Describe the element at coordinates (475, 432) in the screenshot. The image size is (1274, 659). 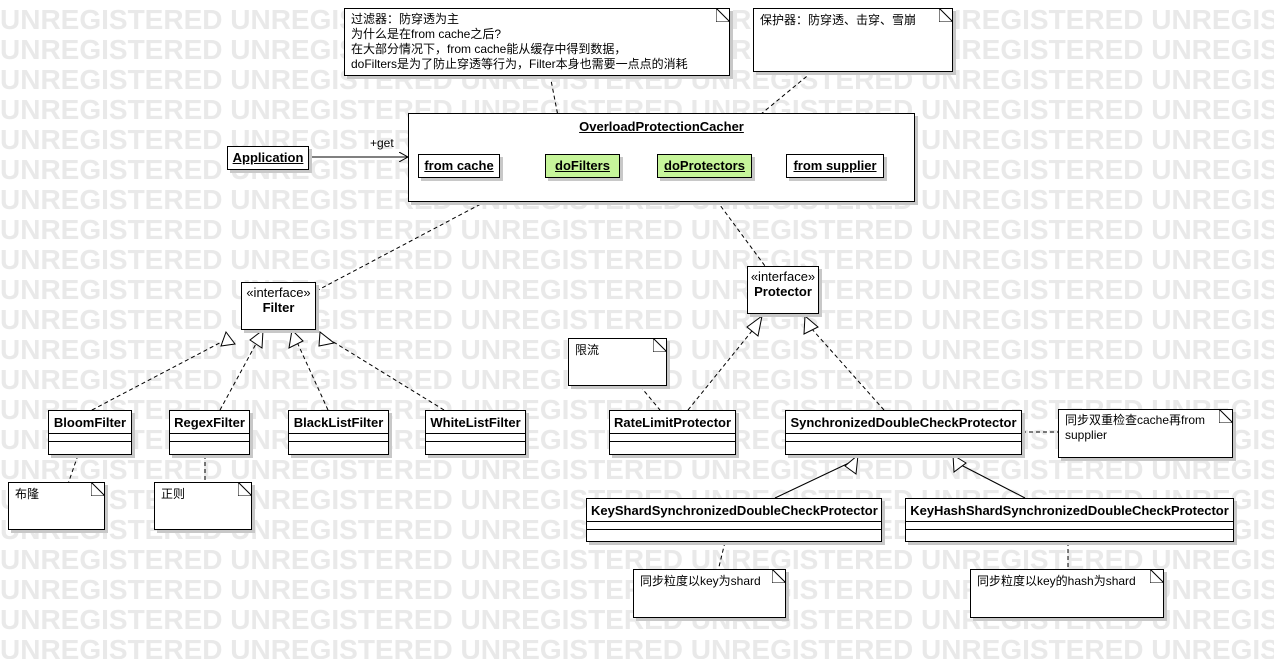
I see `whitelistfilter-class: WhiteListFilter` at that location.